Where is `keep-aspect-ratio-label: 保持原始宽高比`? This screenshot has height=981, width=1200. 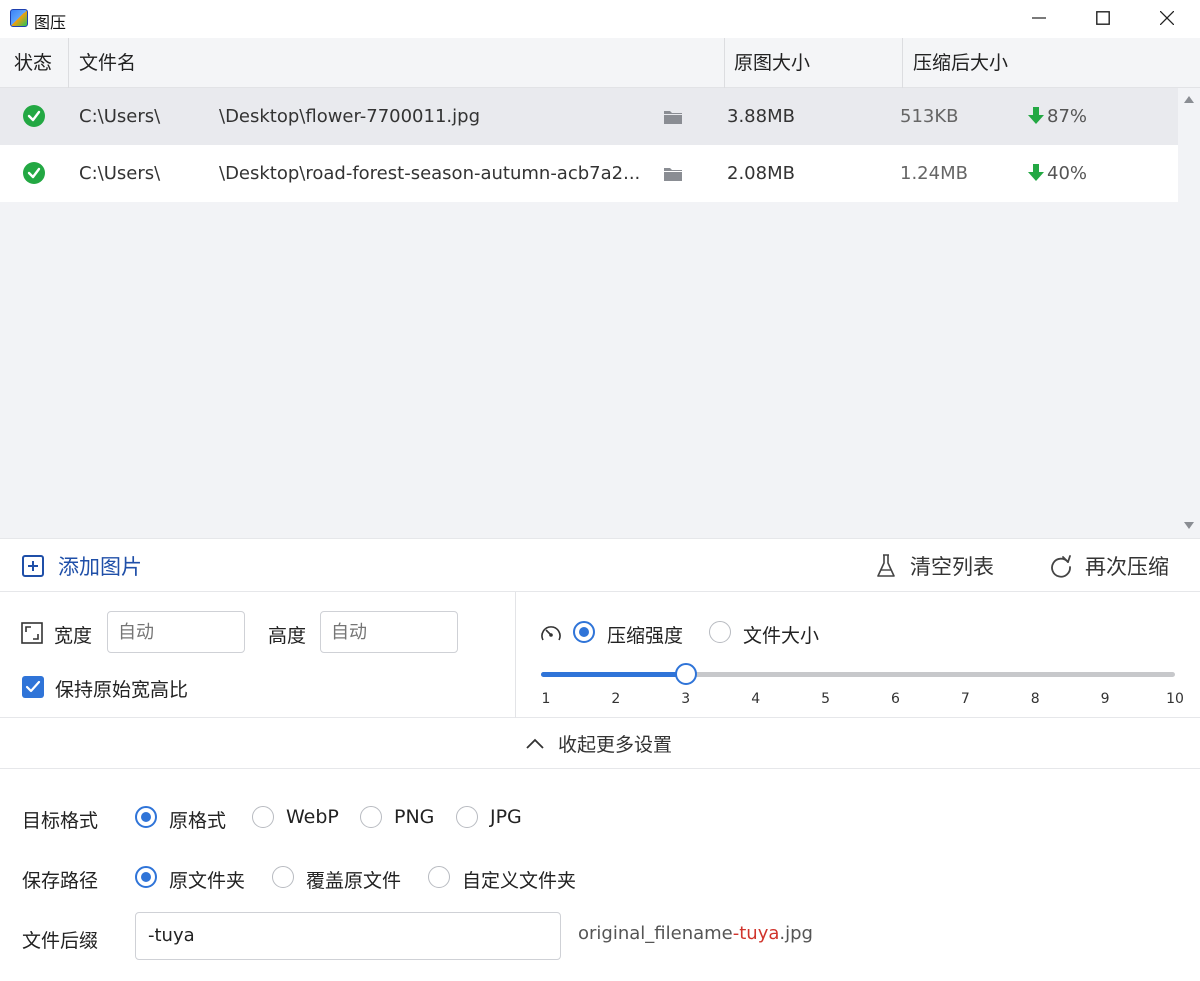 keep-aspect-ratio-label: 保持原始宽高比 is located at coordinates (121, 688).